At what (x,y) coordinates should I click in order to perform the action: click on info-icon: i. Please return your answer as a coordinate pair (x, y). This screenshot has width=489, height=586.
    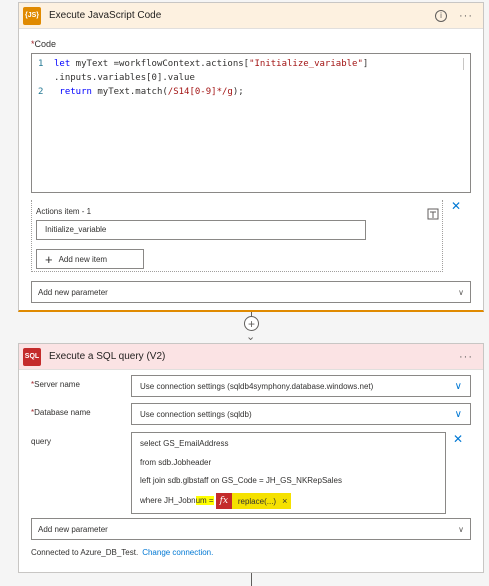
    Looking at the image, I should click on (441, 15).